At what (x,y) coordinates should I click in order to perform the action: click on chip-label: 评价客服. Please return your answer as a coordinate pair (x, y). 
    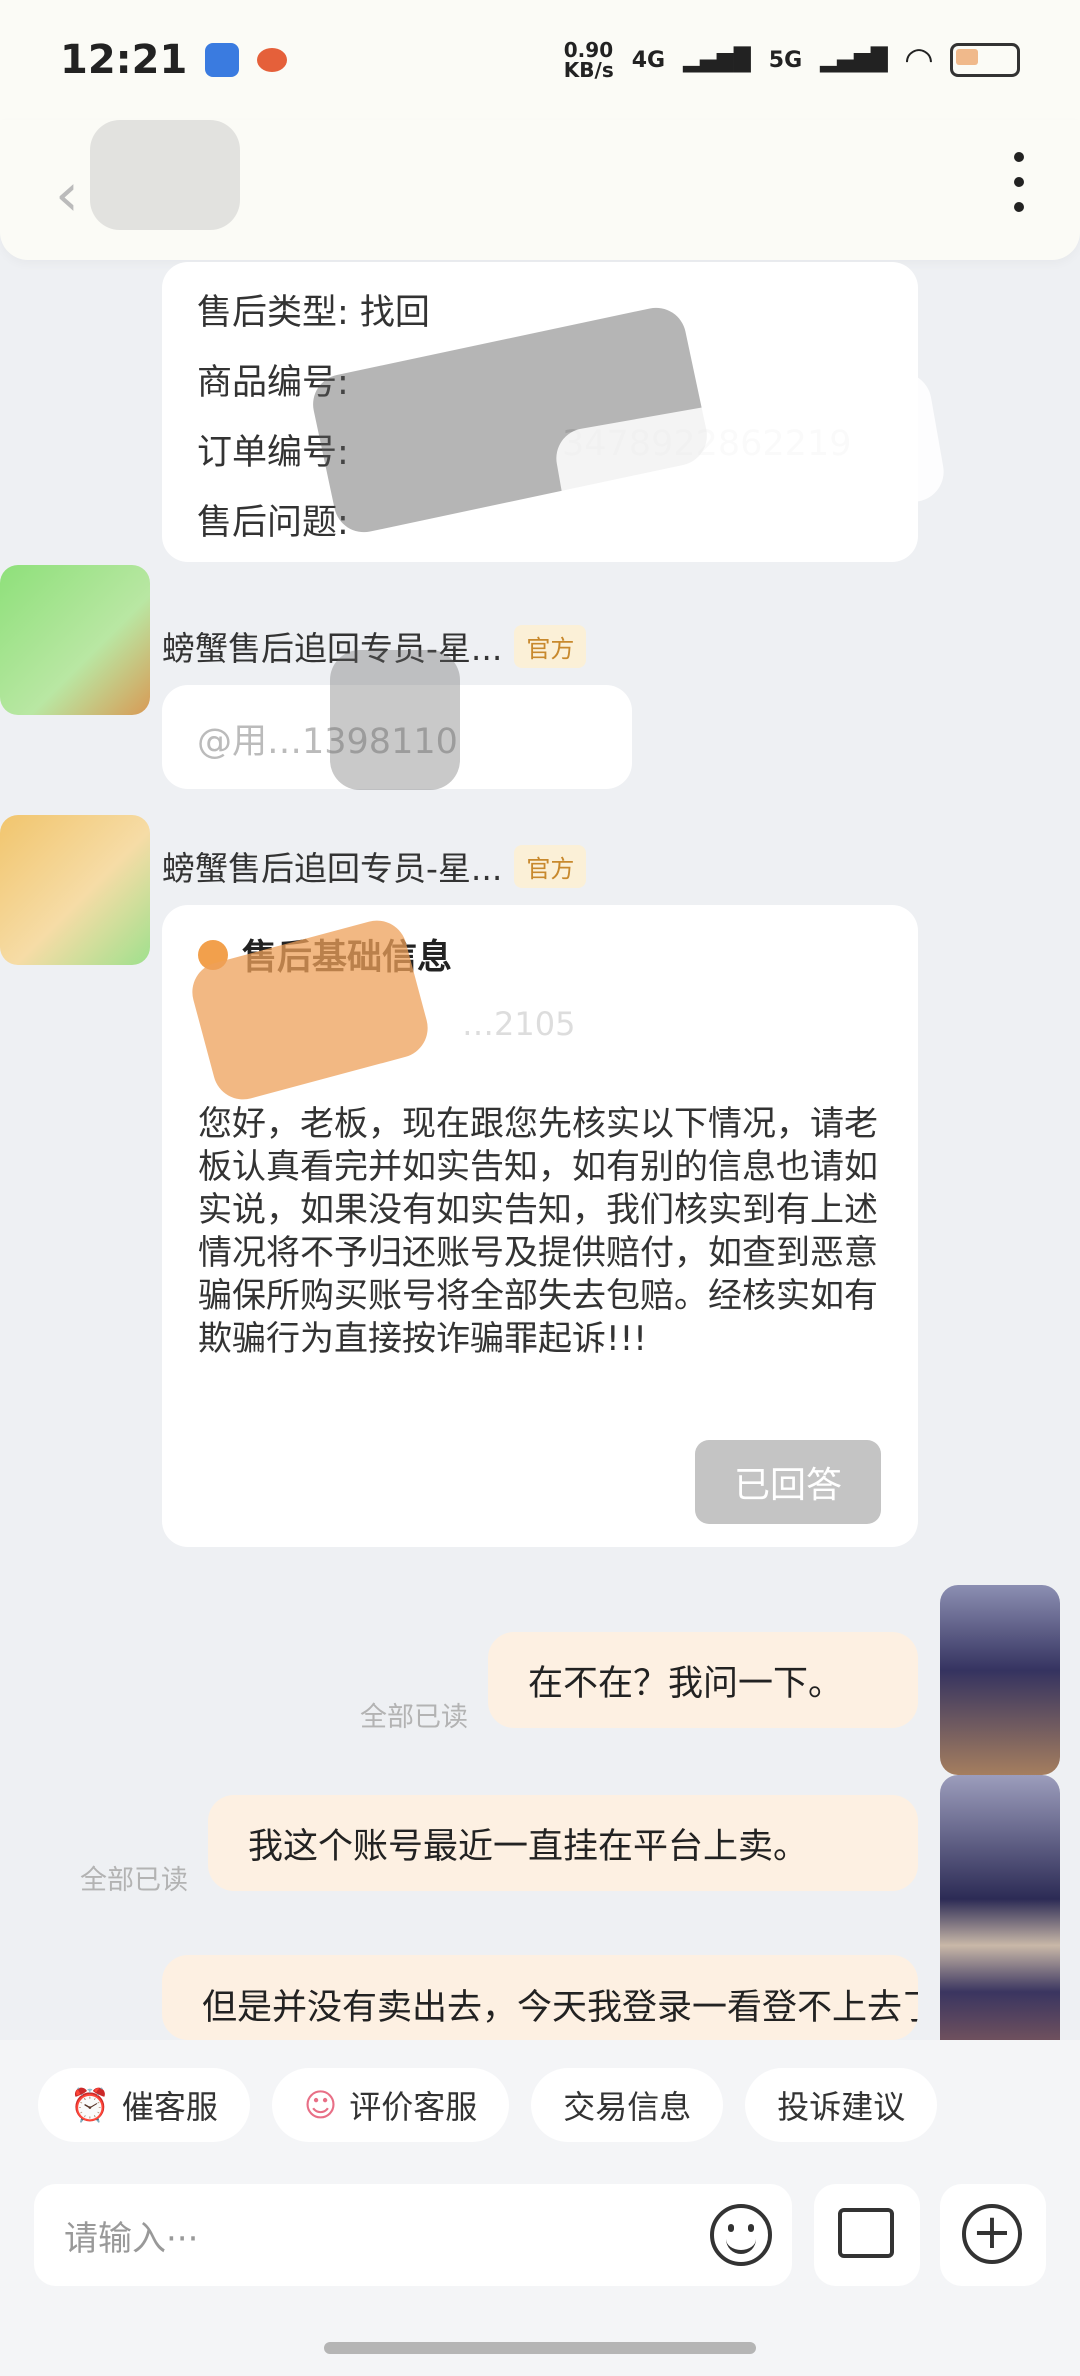
    Looking at the image, I should click on (413, 2107).